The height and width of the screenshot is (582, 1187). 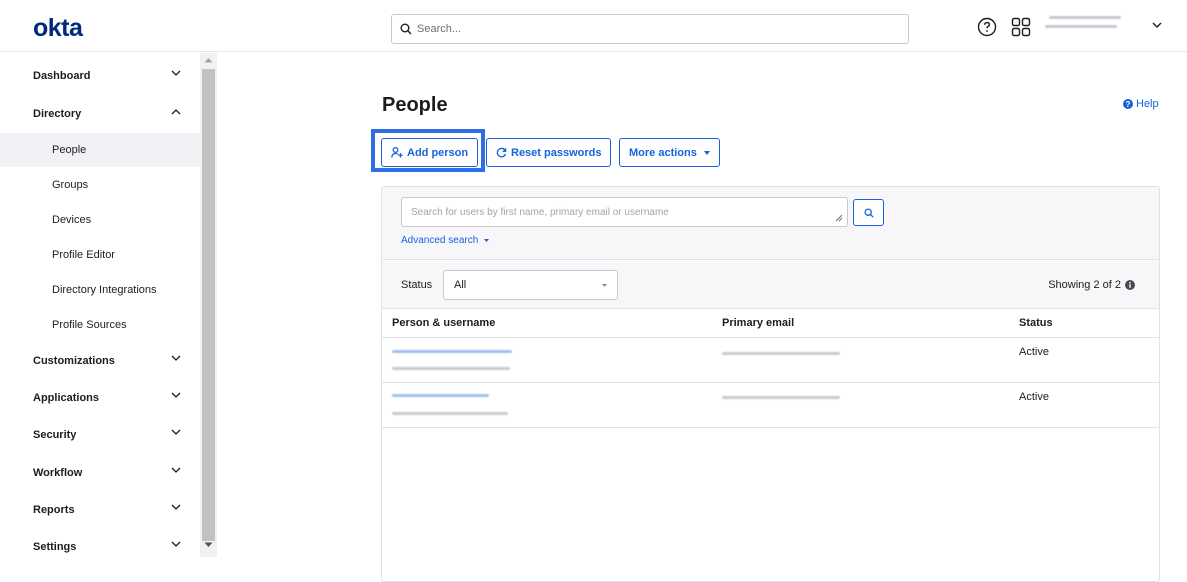 What do you see at coordinates (460, 285) in the screenshot?
I see `status-filter-value: All` at bounding box center [460, 285].